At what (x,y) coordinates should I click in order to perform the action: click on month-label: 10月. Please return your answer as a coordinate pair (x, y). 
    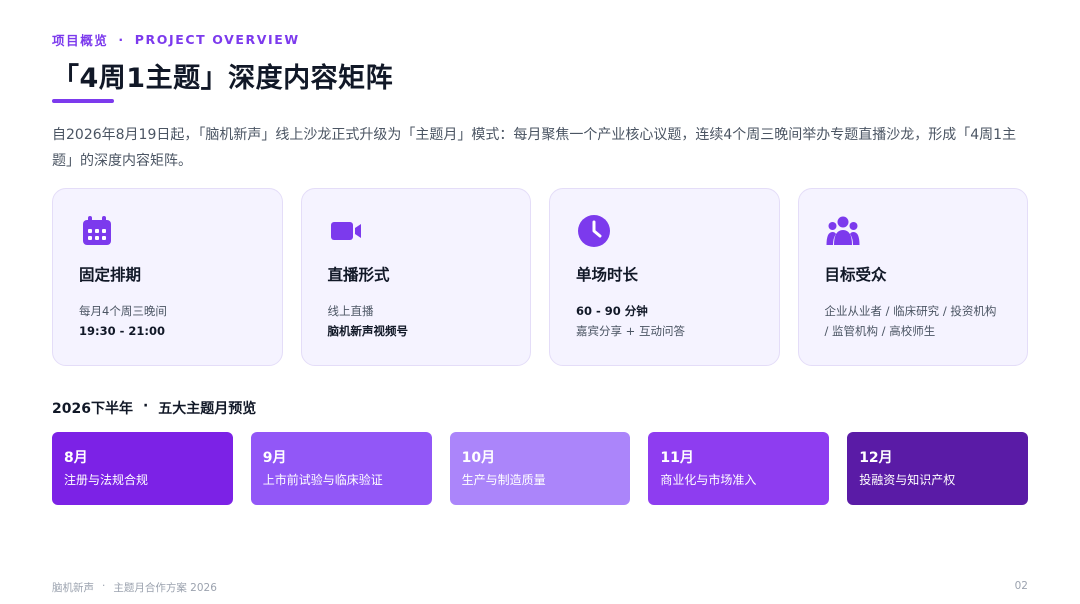
    Looking at the image, I should click on (478, 458).